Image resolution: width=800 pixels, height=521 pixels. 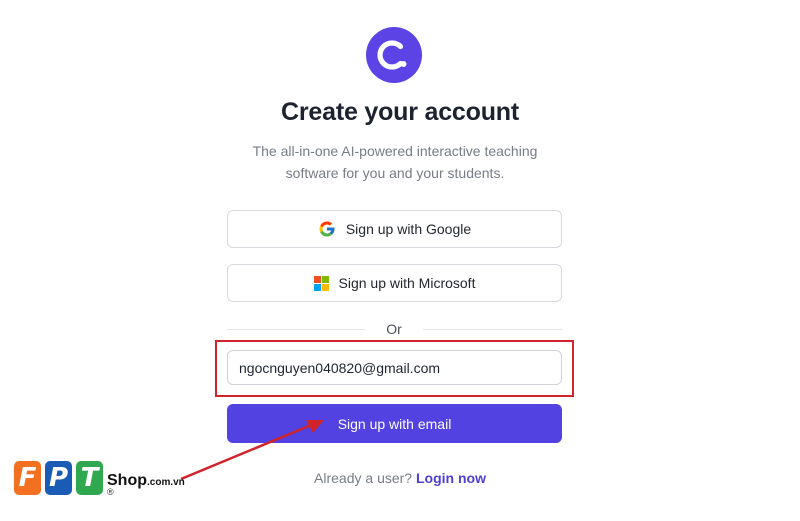 What do you see at coordinates (451, 478) in the screenshot?
I see `login-link: Login now` at bounding box center [451, 478].